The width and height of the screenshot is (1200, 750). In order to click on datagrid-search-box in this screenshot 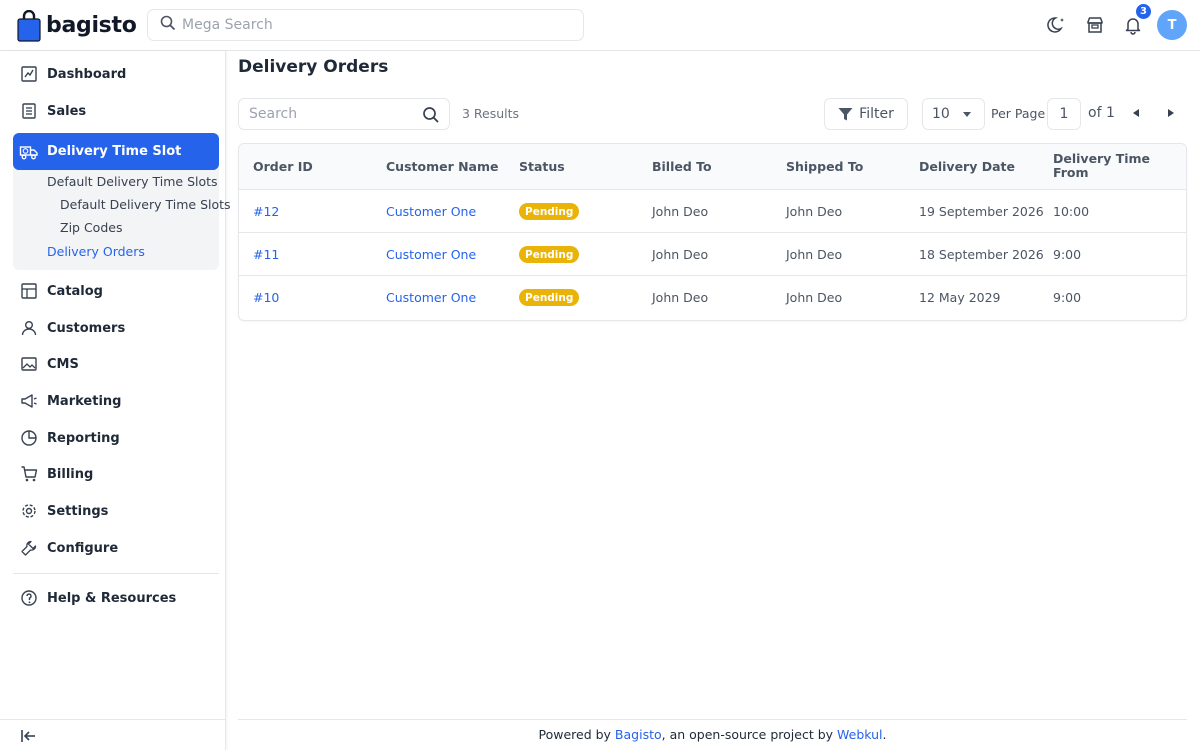, I will do `click(344, 114)`.